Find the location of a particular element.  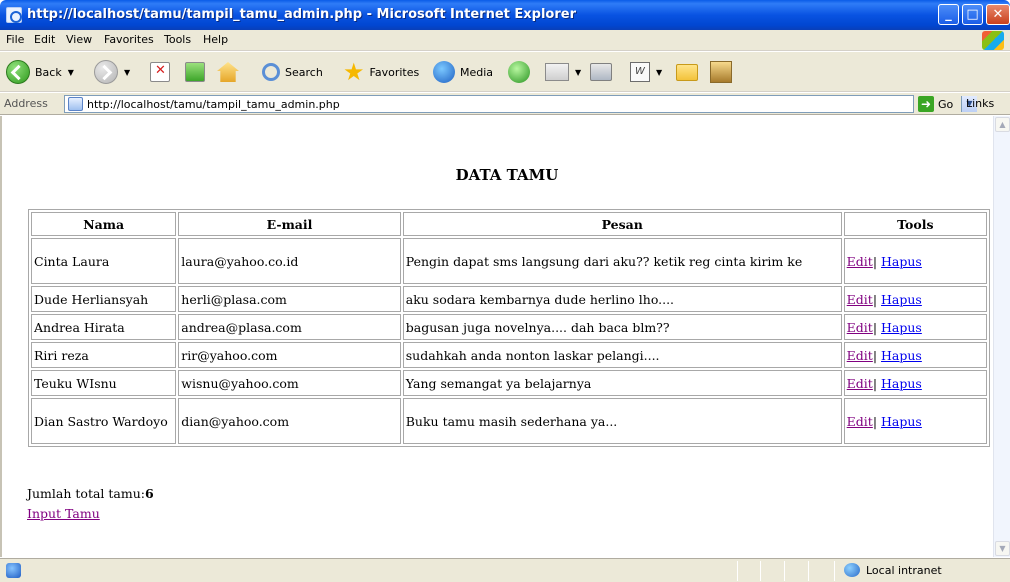

media-button: Media is located at coordinates (463, 72).